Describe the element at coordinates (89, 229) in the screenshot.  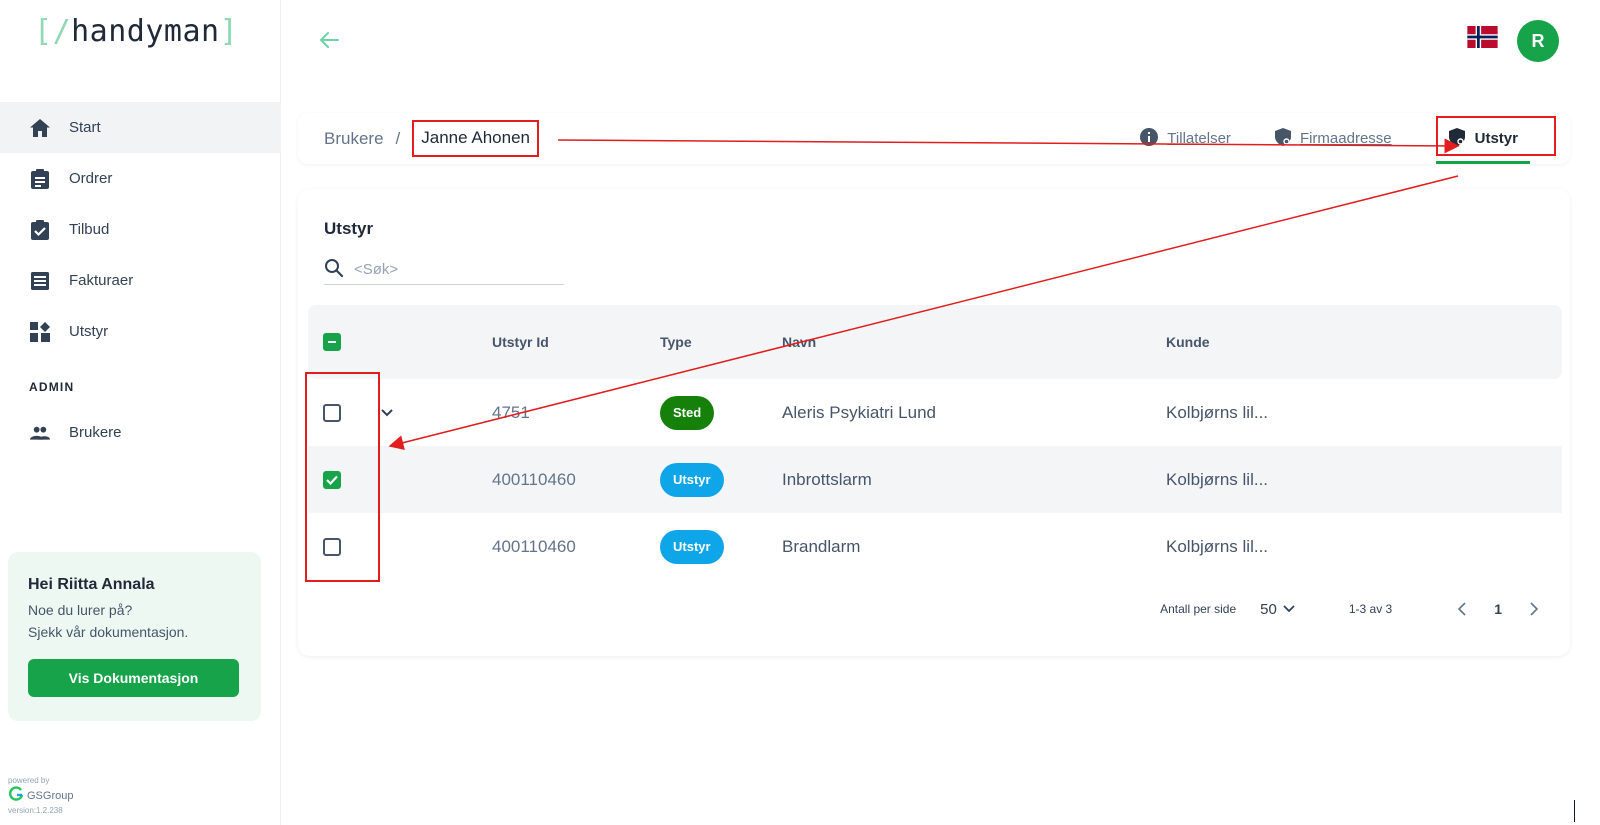
I see `sidebar-item-label: Tilbud` at that location.